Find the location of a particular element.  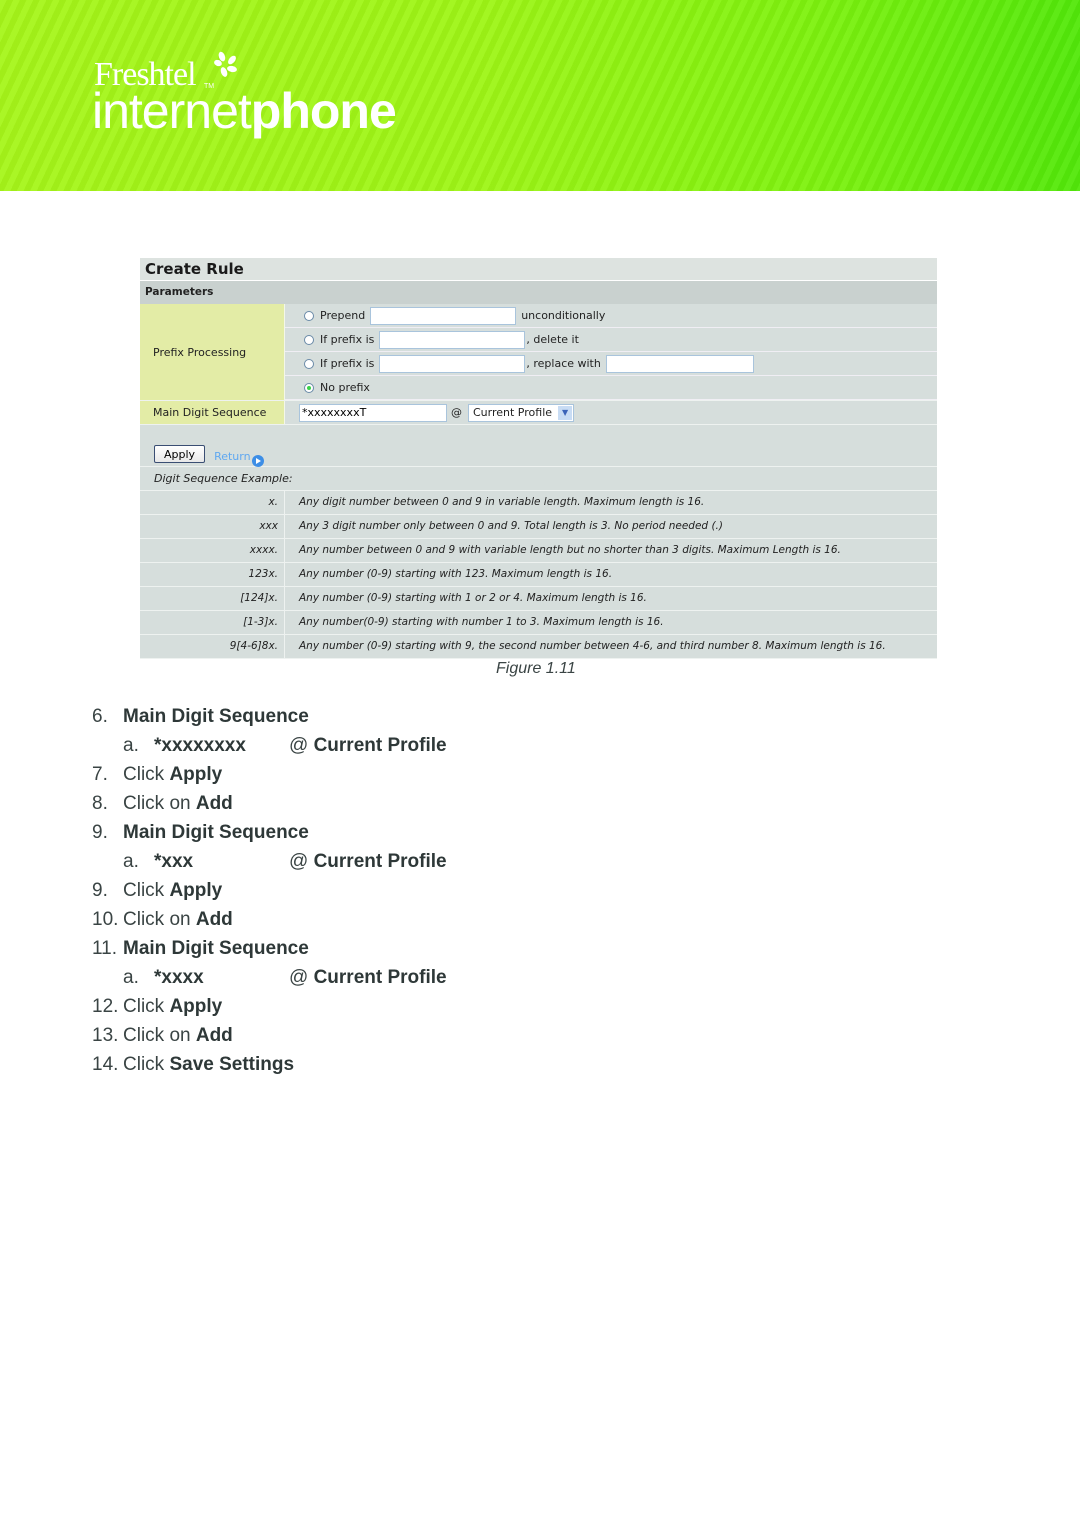

play-arrow-icon is located at coordinates (257, 461).